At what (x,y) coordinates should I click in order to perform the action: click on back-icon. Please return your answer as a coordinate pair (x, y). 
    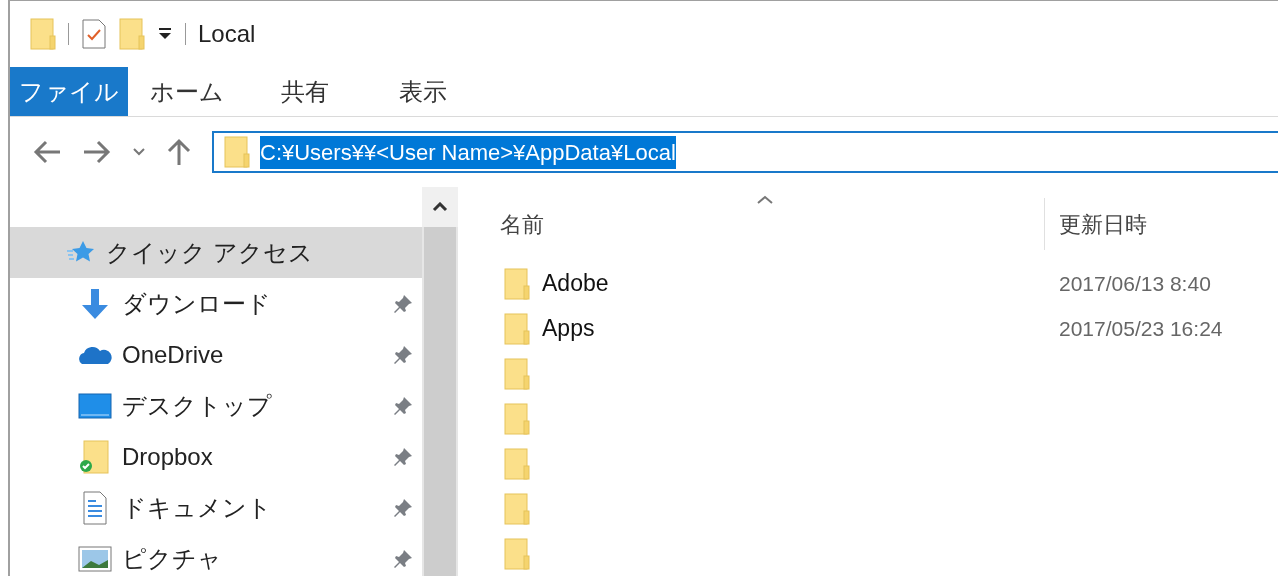
    Looking at the image, I should click on (47, 152).